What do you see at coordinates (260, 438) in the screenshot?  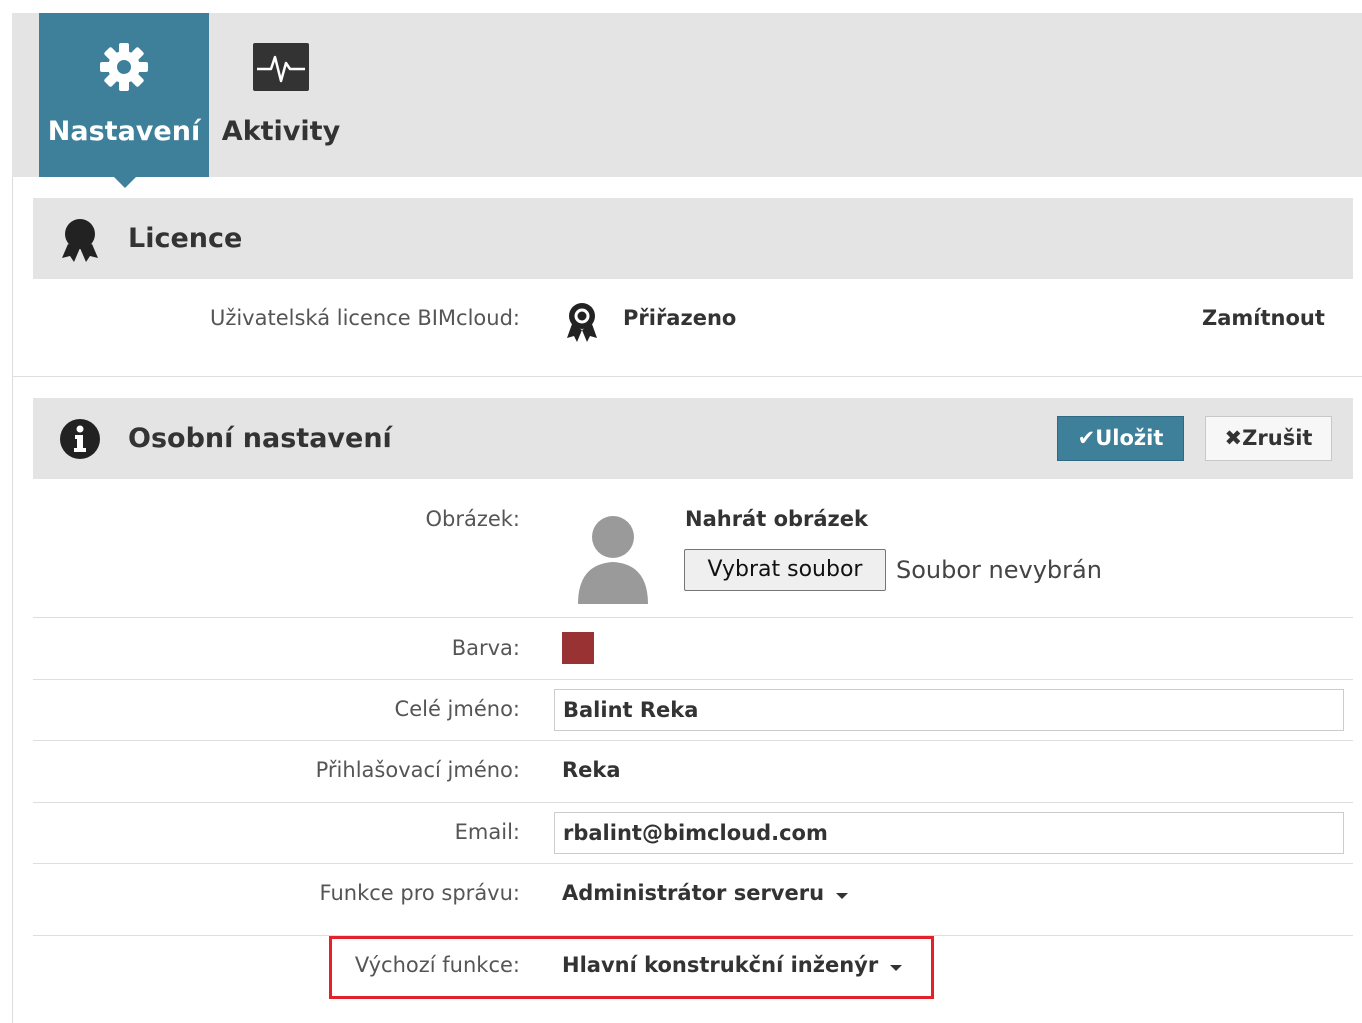 I see `personal-section-title: Osobní nastavení` at bounding box center [260, 438].